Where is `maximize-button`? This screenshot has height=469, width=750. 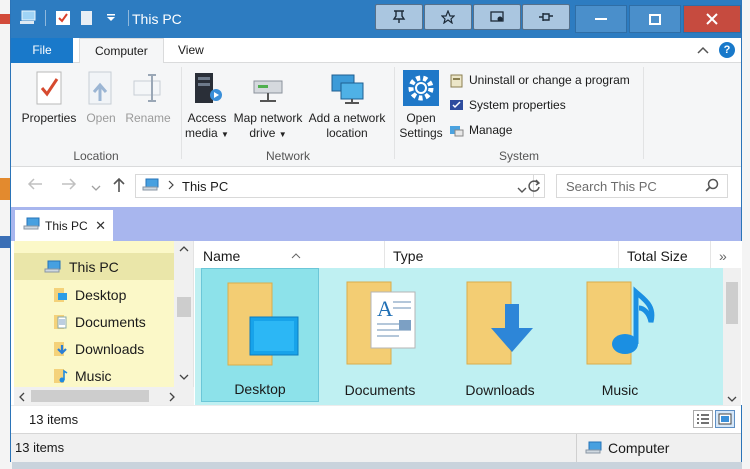
maximize-button is located at coordinates (655, 19).